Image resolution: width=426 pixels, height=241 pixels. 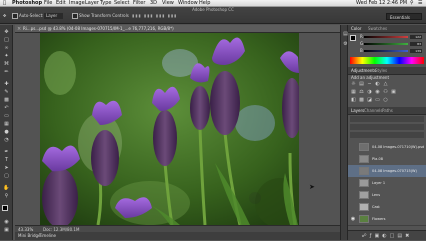 I want to click on layer-name: Cast, so click(x=376, y=207).